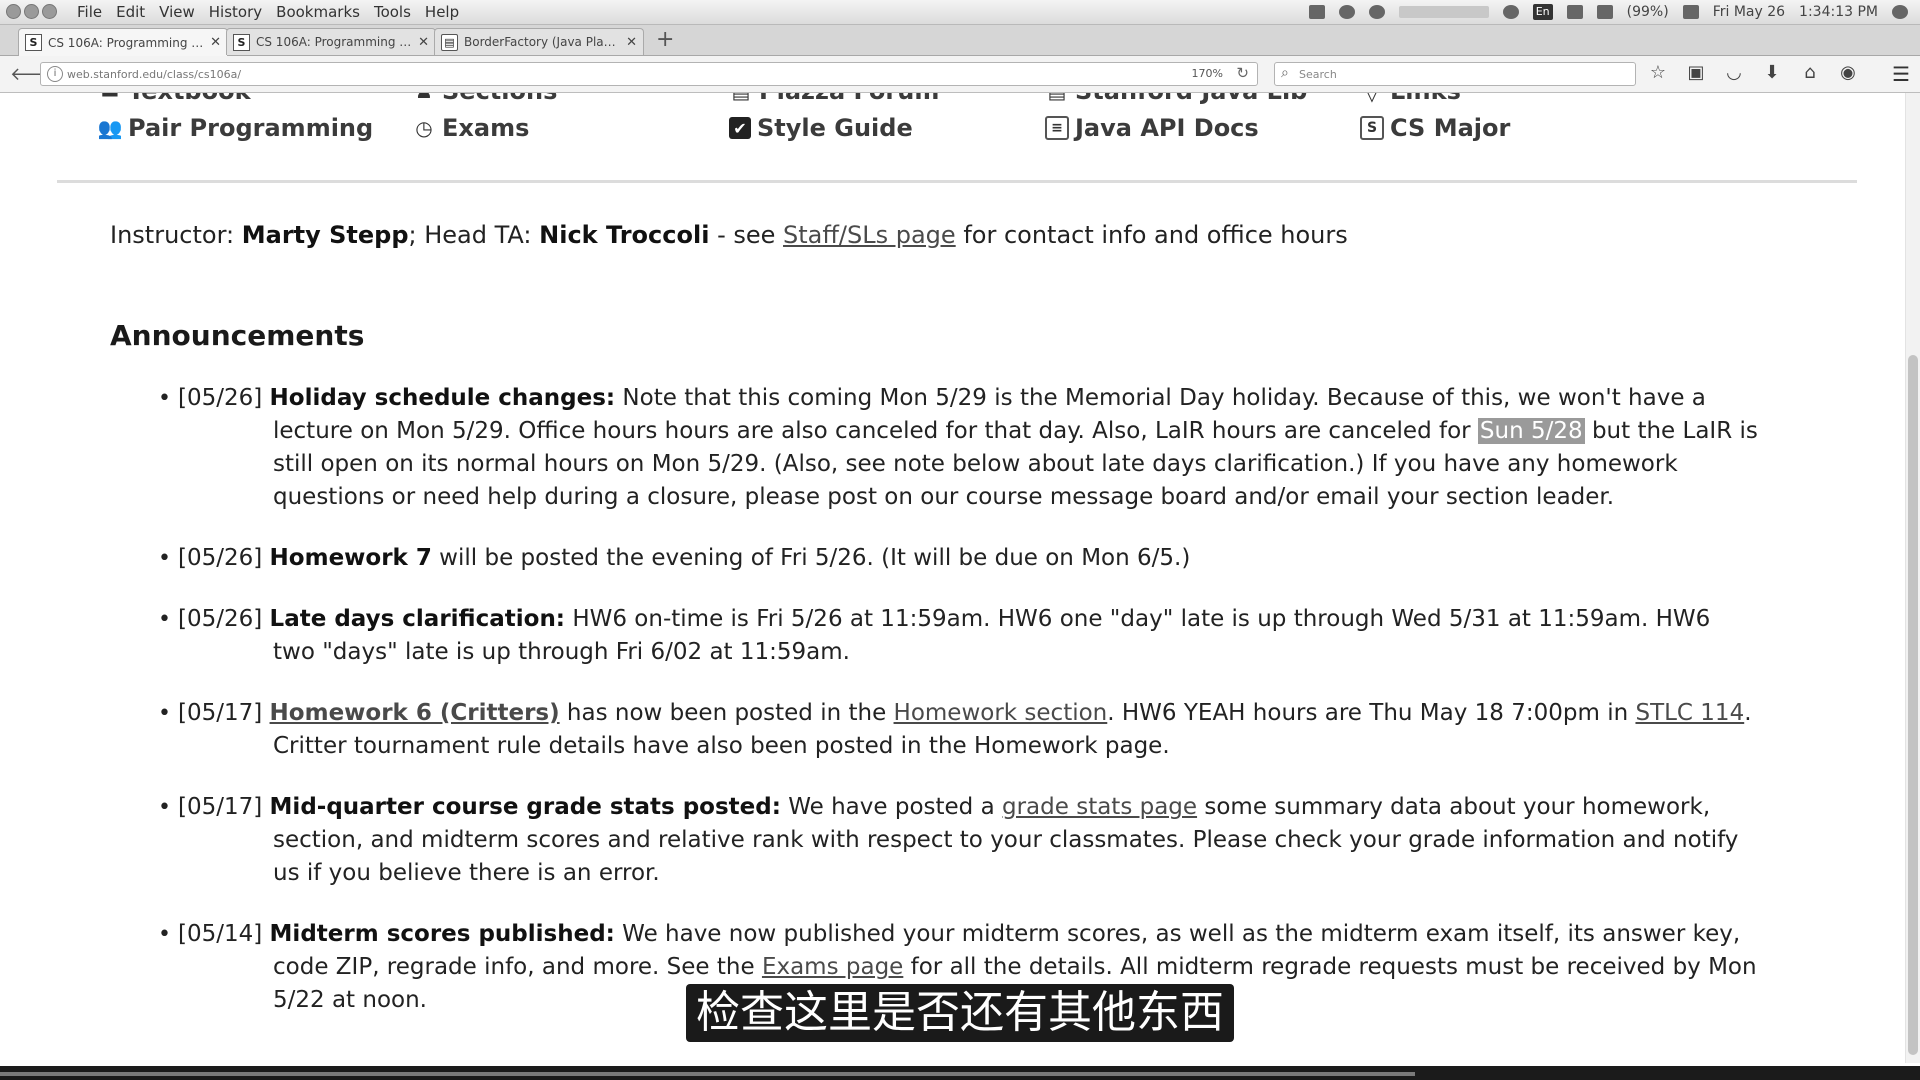 Image resolution: width=1920 pixels, height=1080 pixels. I want to click on link-textbook: ▬Textbook, so click(174, 99).